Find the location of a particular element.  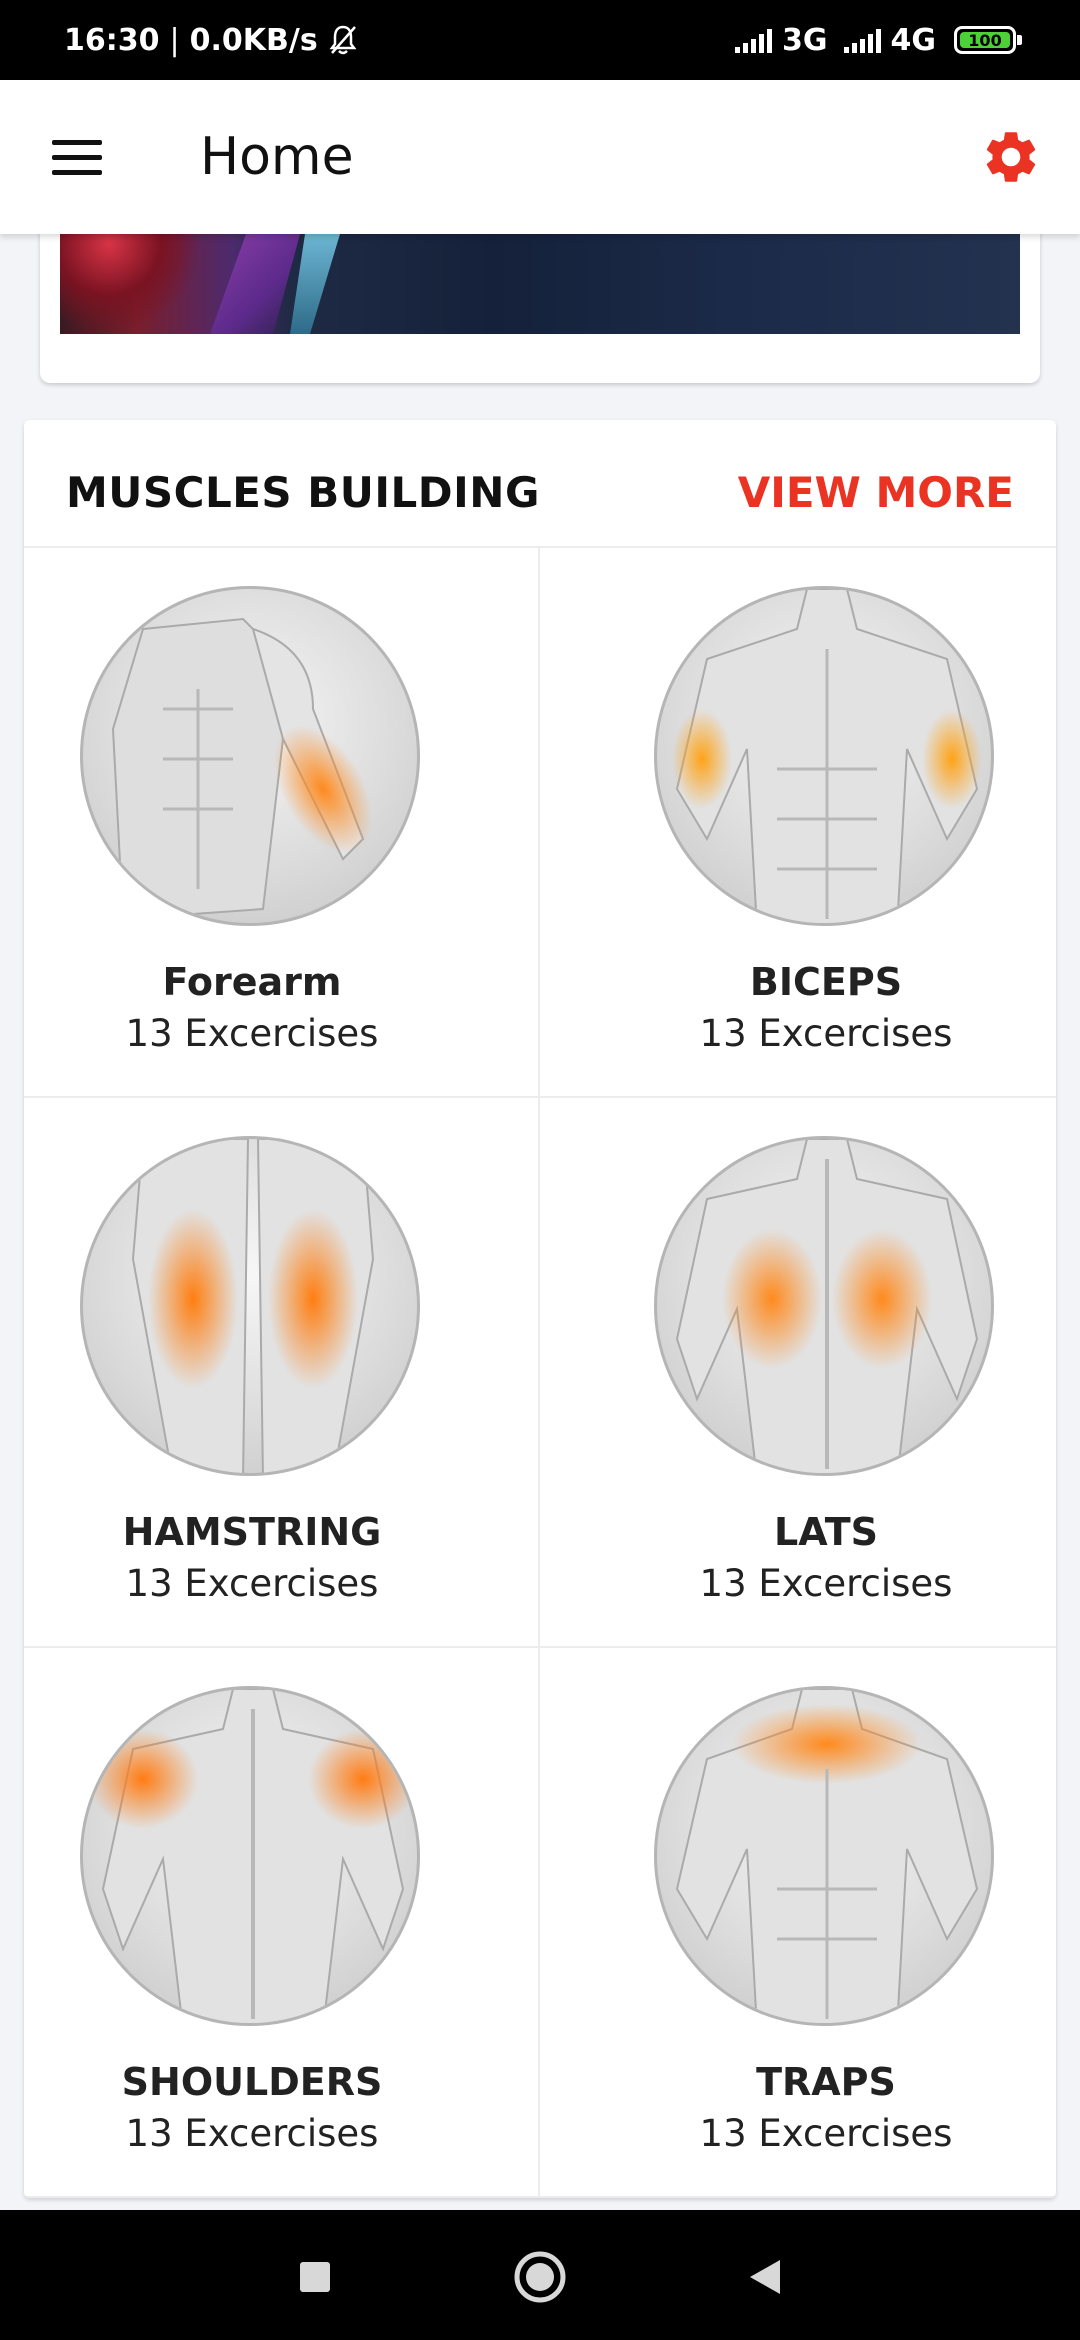

status-time: 16:30 is located at coordinates (112, 40).